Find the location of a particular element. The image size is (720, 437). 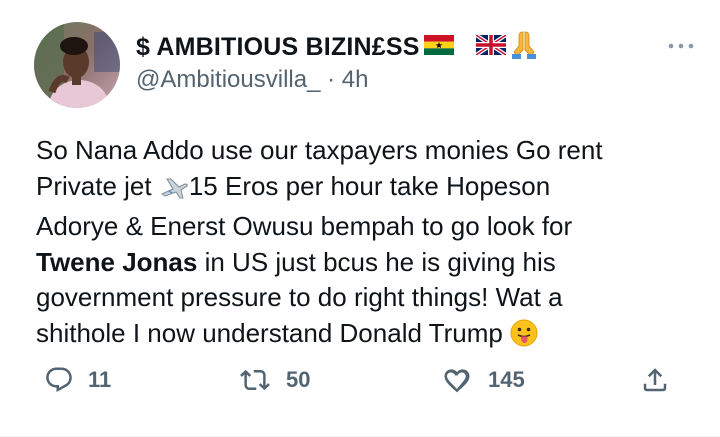

airplane-icon is located at coordinates (174, 192).